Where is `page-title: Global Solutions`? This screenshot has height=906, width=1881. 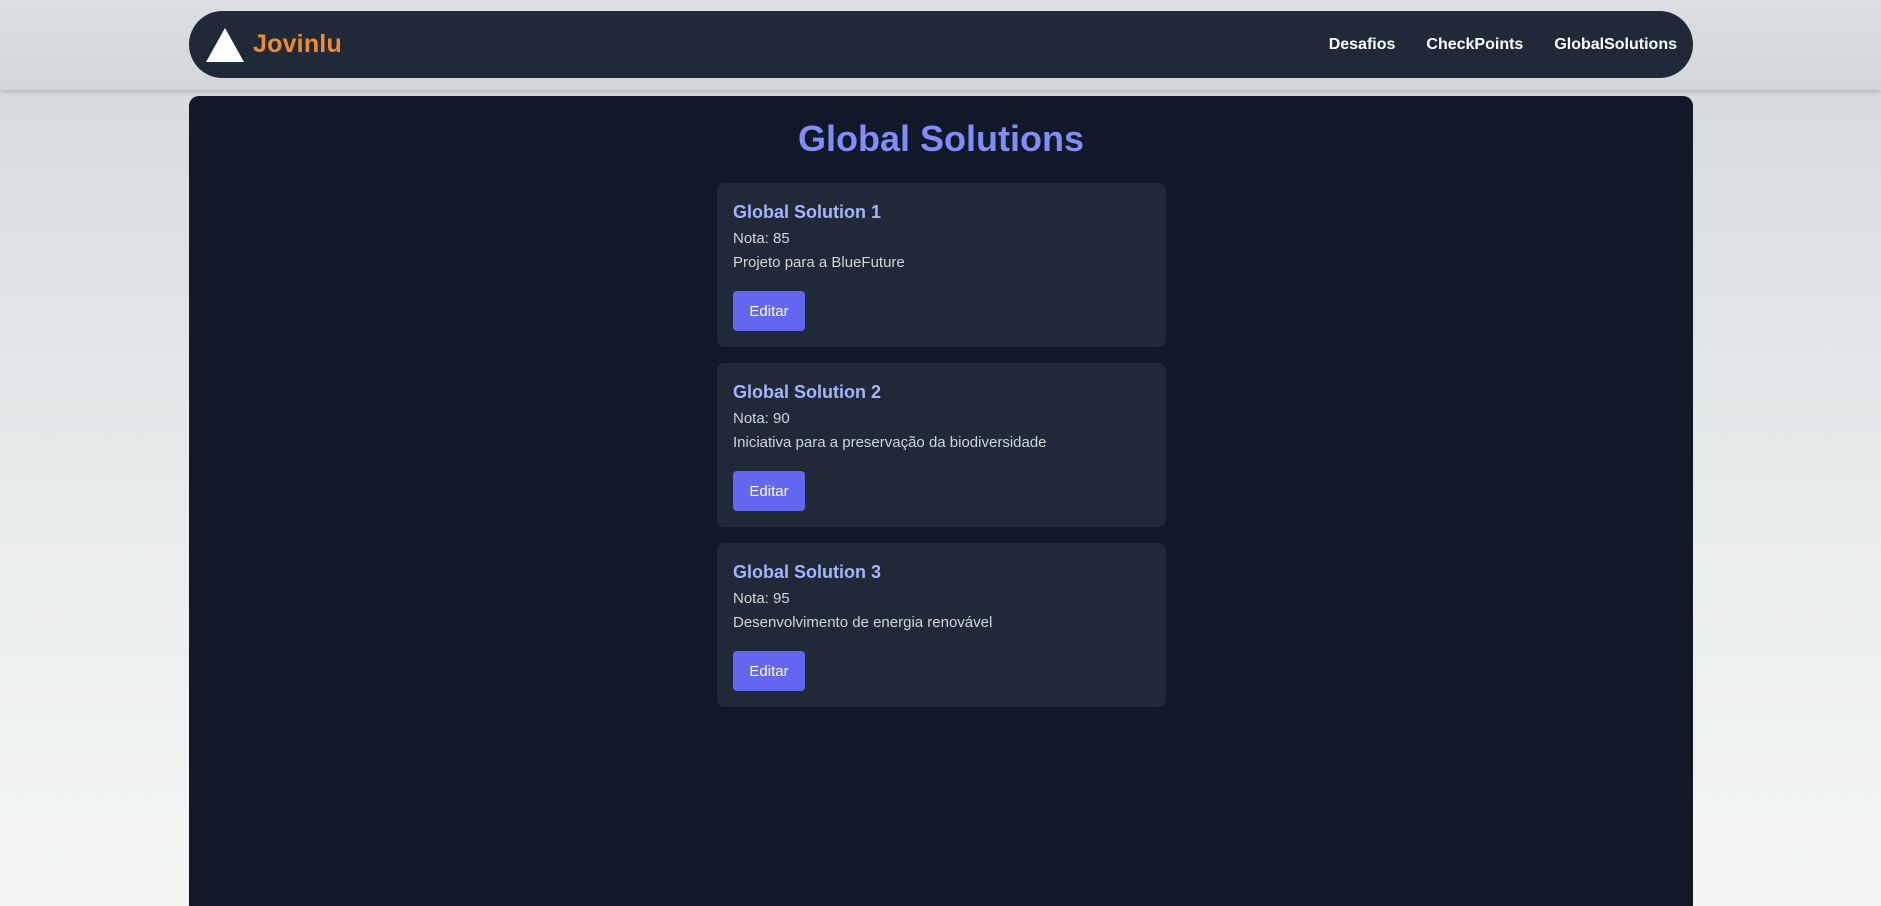
page-title: Global Solutions is located at coordinates (941, 138).